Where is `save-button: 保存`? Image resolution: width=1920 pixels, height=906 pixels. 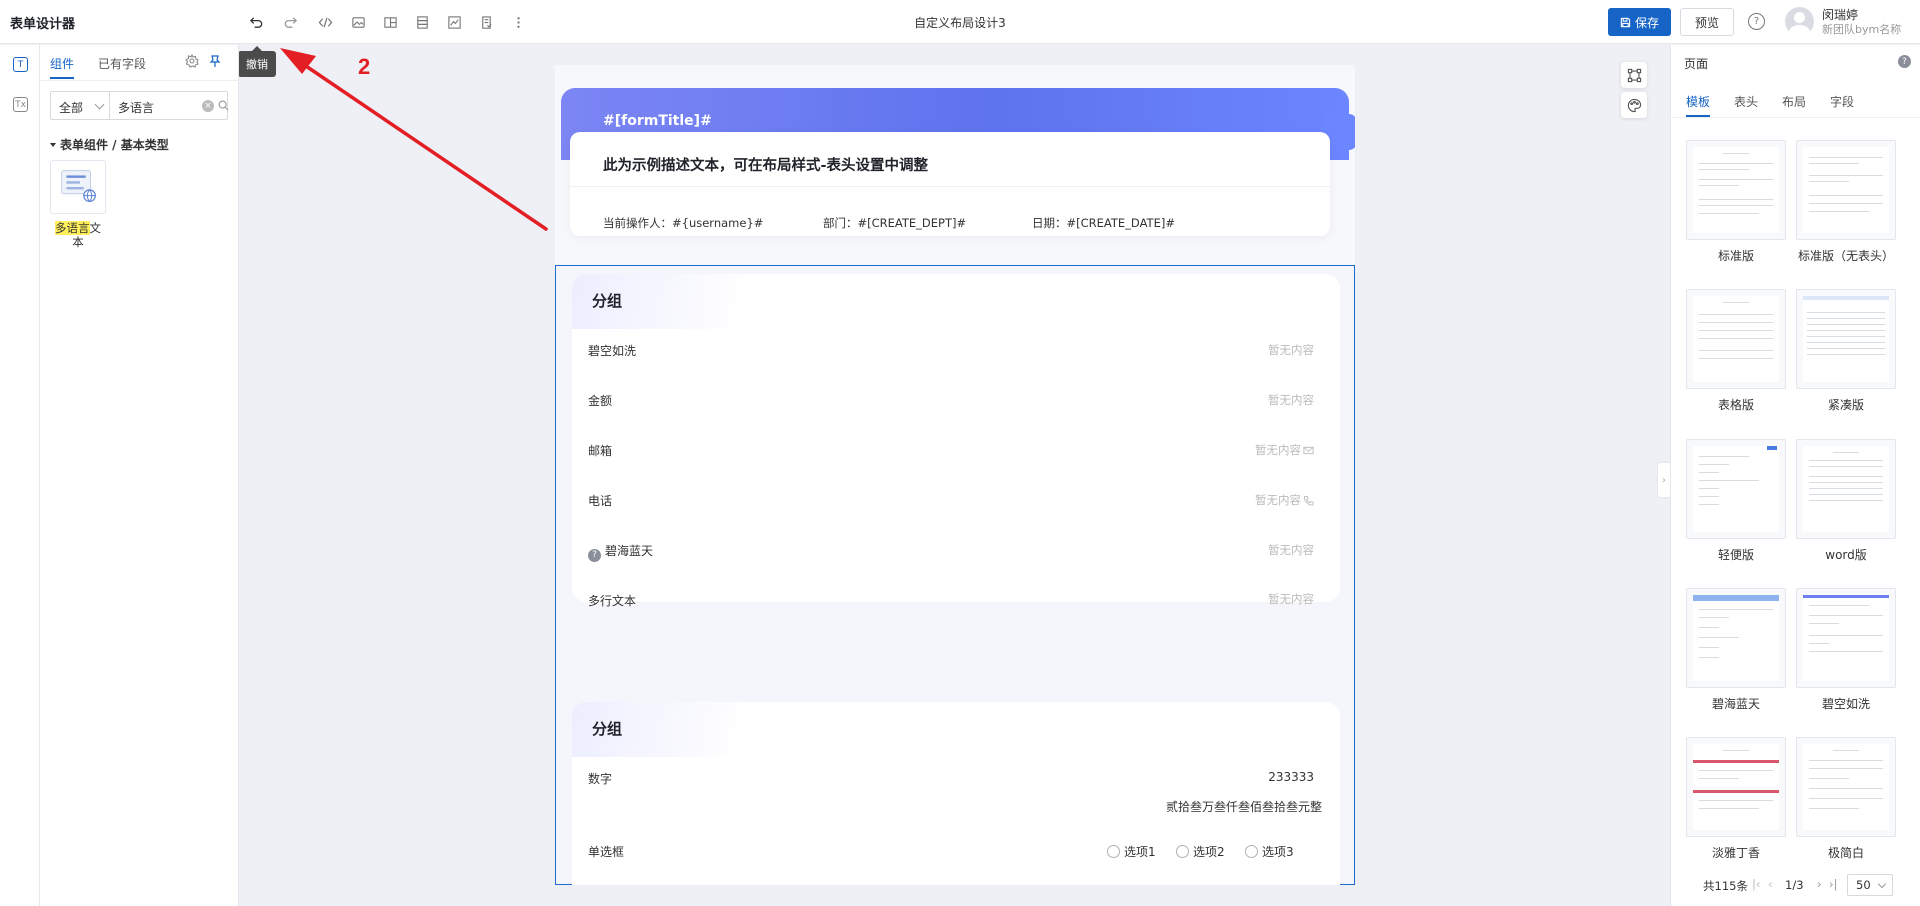
save-button: 保存 is located at coordinates (1639, 22).